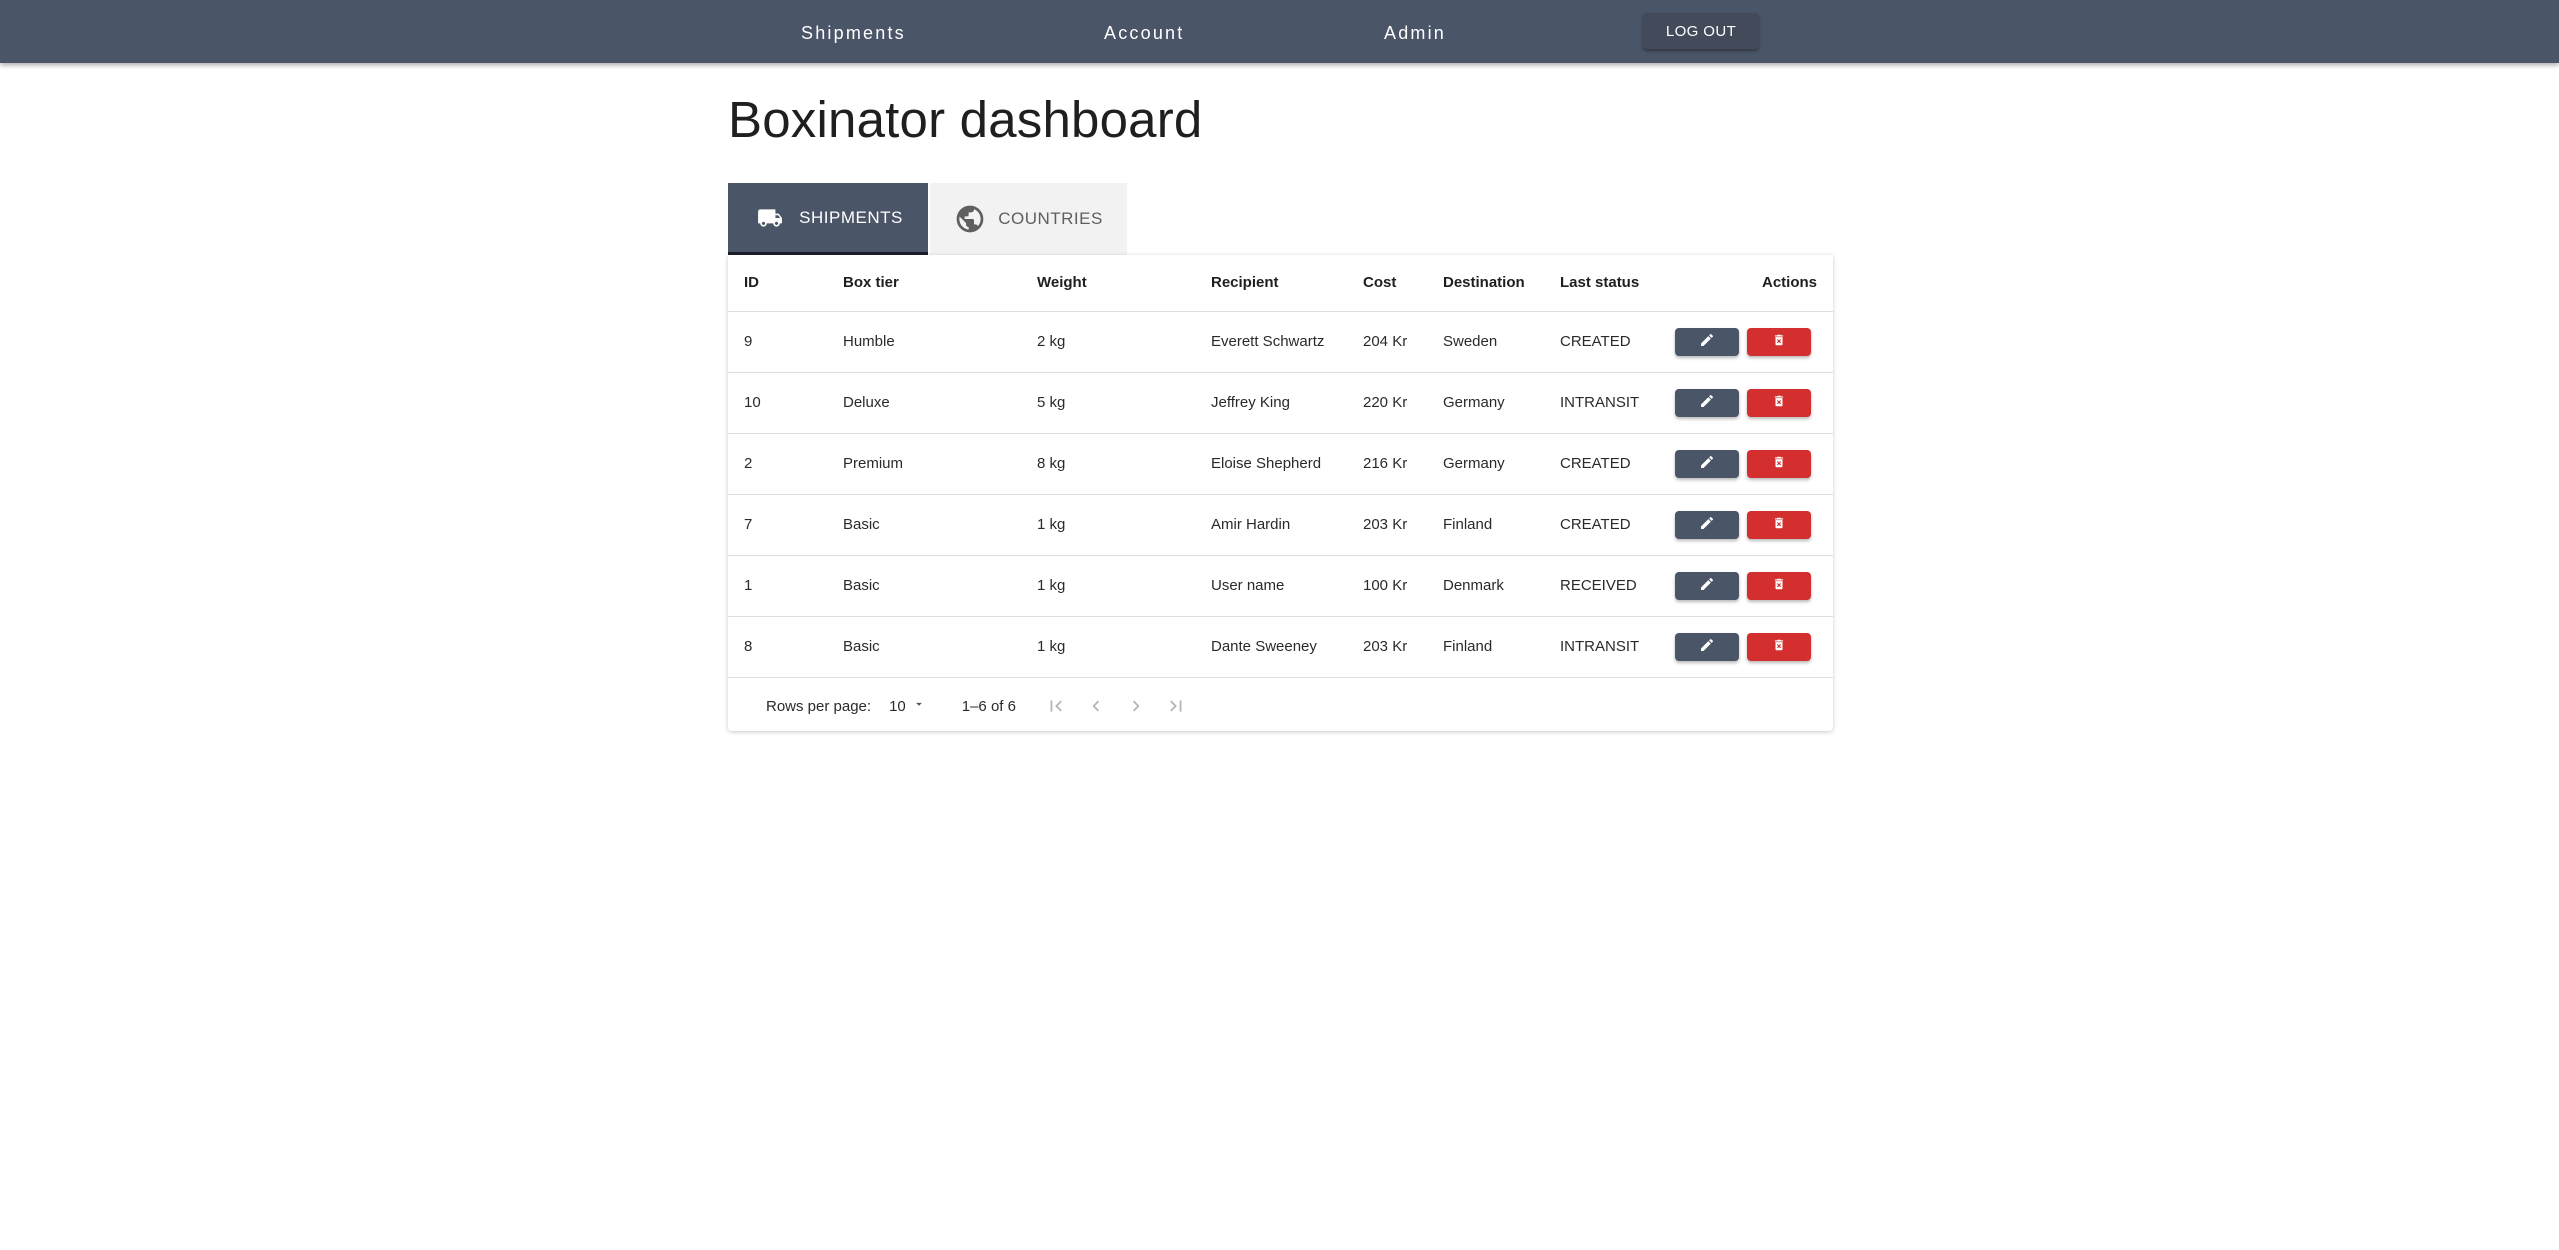 The width and height of the screenshot is (2559, 1250). Describe the element at coordinates (777, 403) in the screenshot. I see `cell-id: 10` at that location.